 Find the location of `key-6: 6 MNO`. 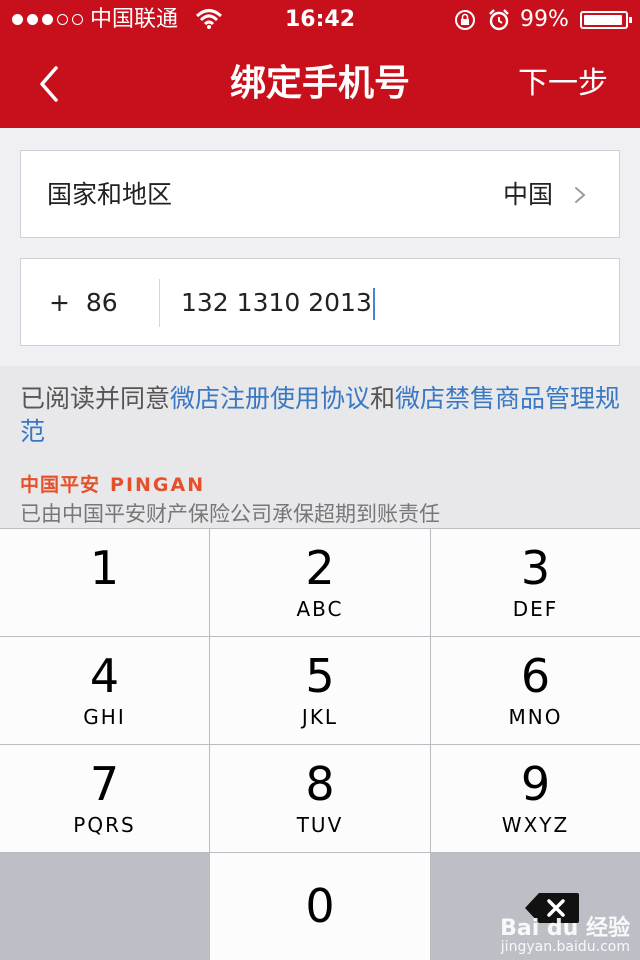

key-6: 6 MNO is located at coordinates (535, 690).